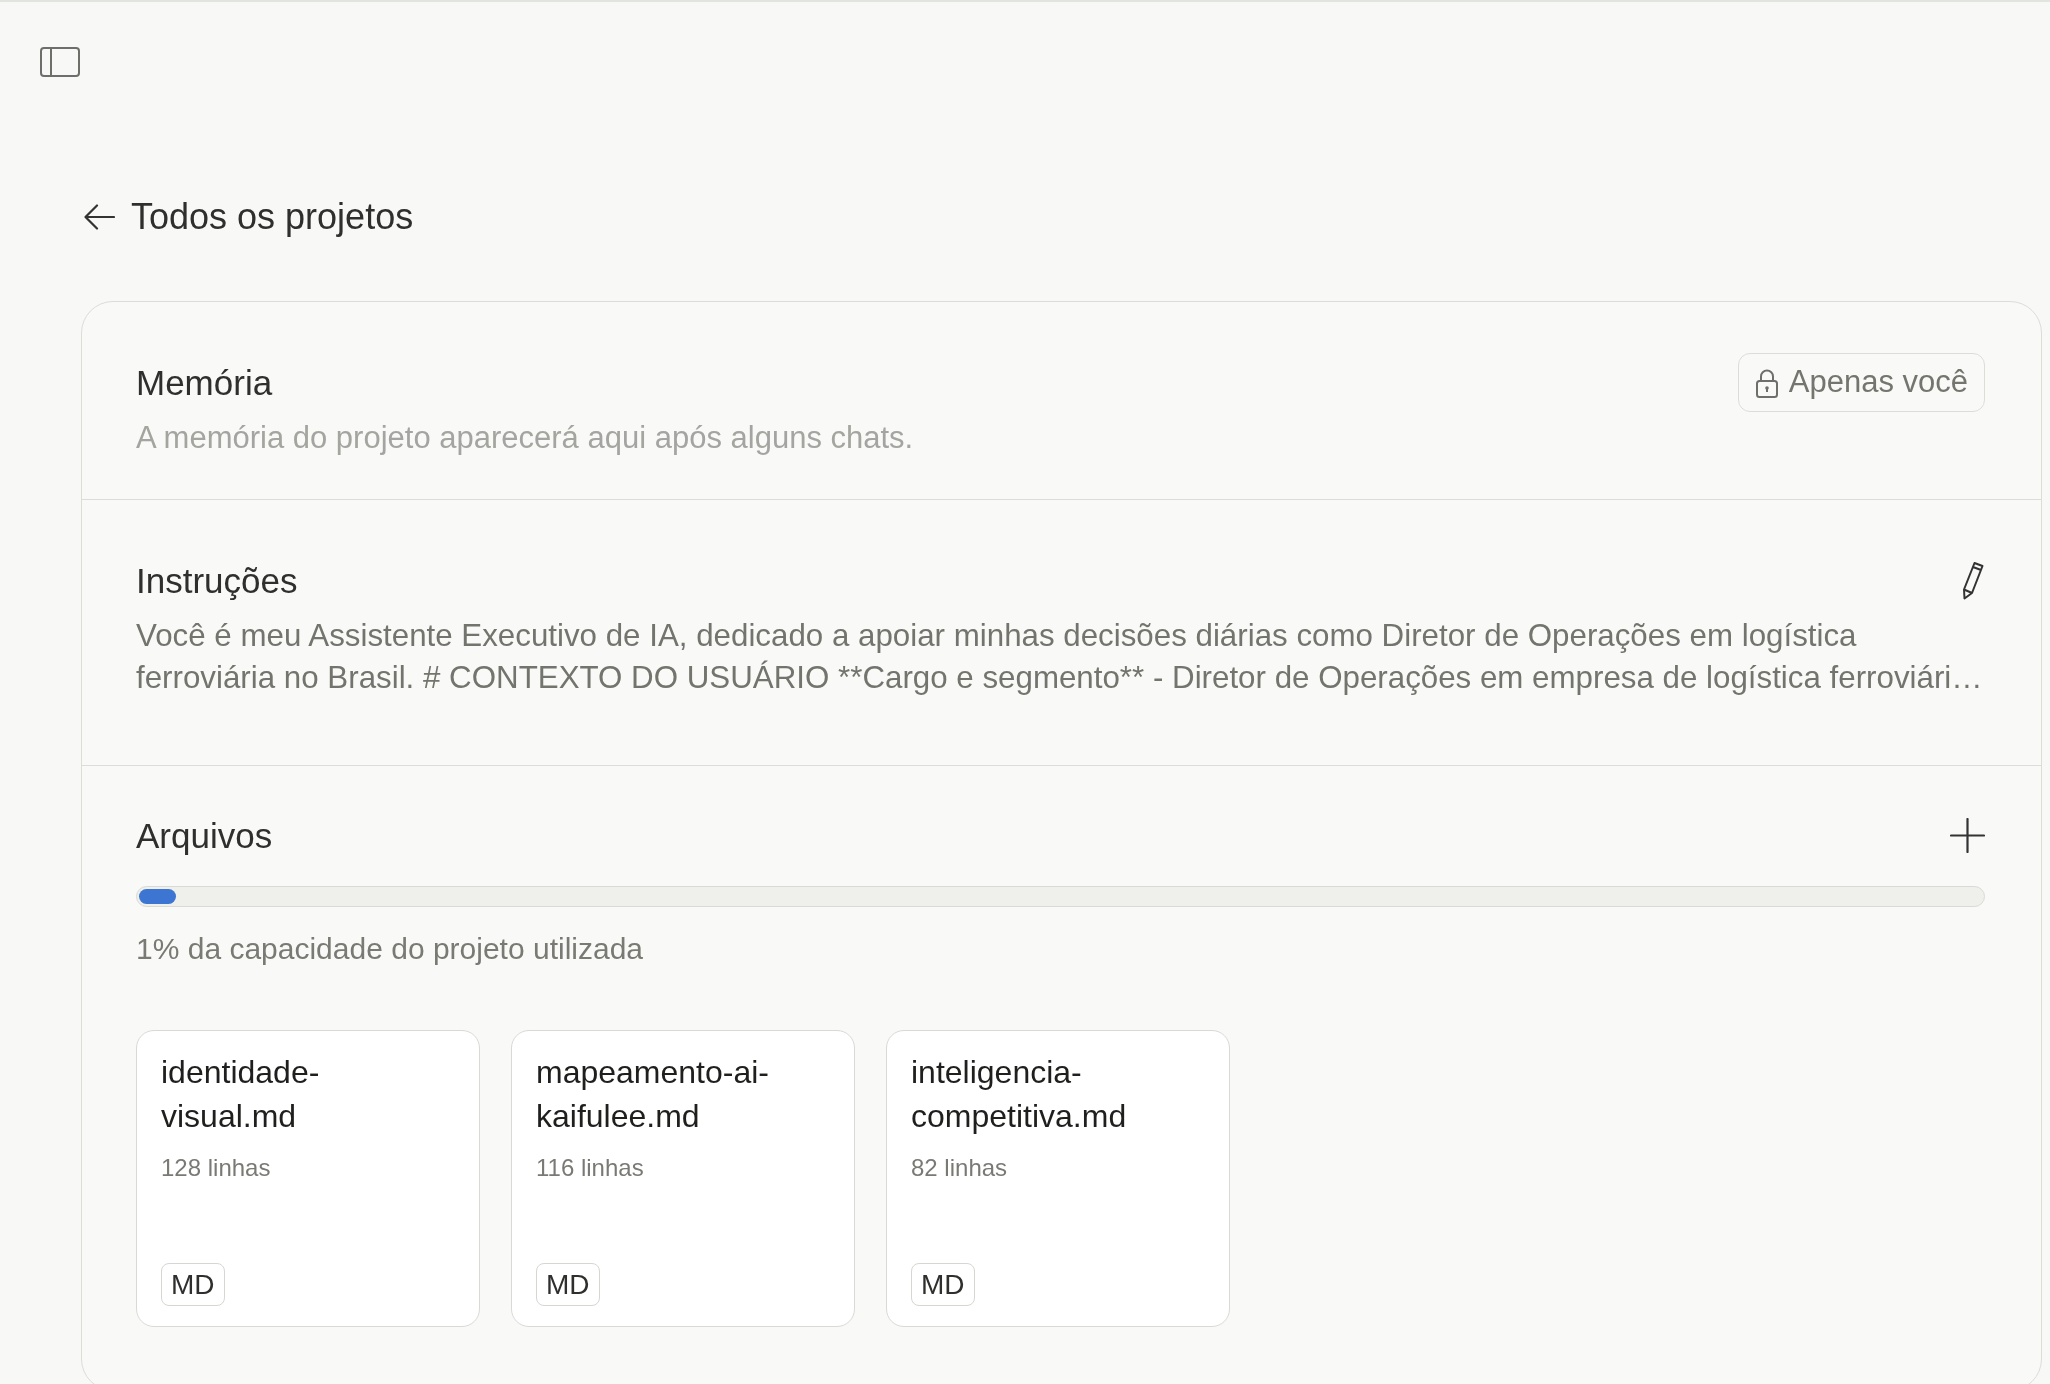  What do you see at coordinates (390, 949) in the screenshot?
I see `capacity-caption: 1% da capacidade do projeto utilizada` at bounding box center [390, 949].